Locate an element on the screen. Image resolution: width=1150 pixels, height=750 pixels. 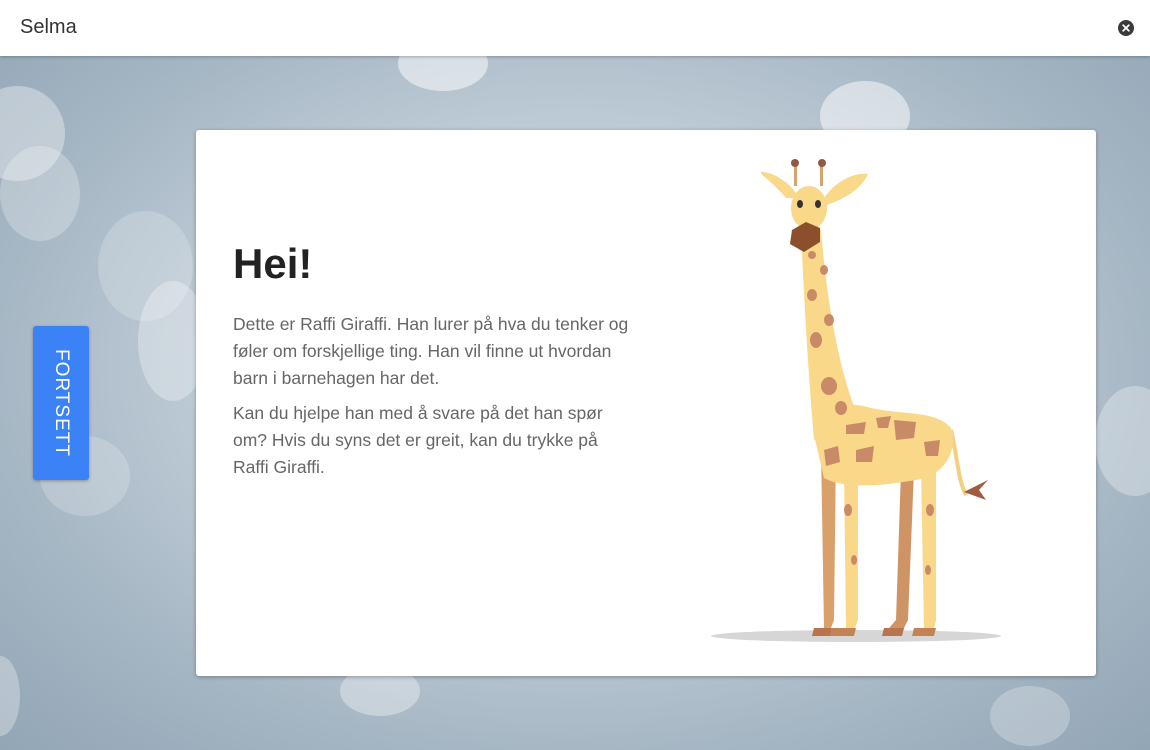
continue-label: FORTSETT is located at coordinates (61, 403).